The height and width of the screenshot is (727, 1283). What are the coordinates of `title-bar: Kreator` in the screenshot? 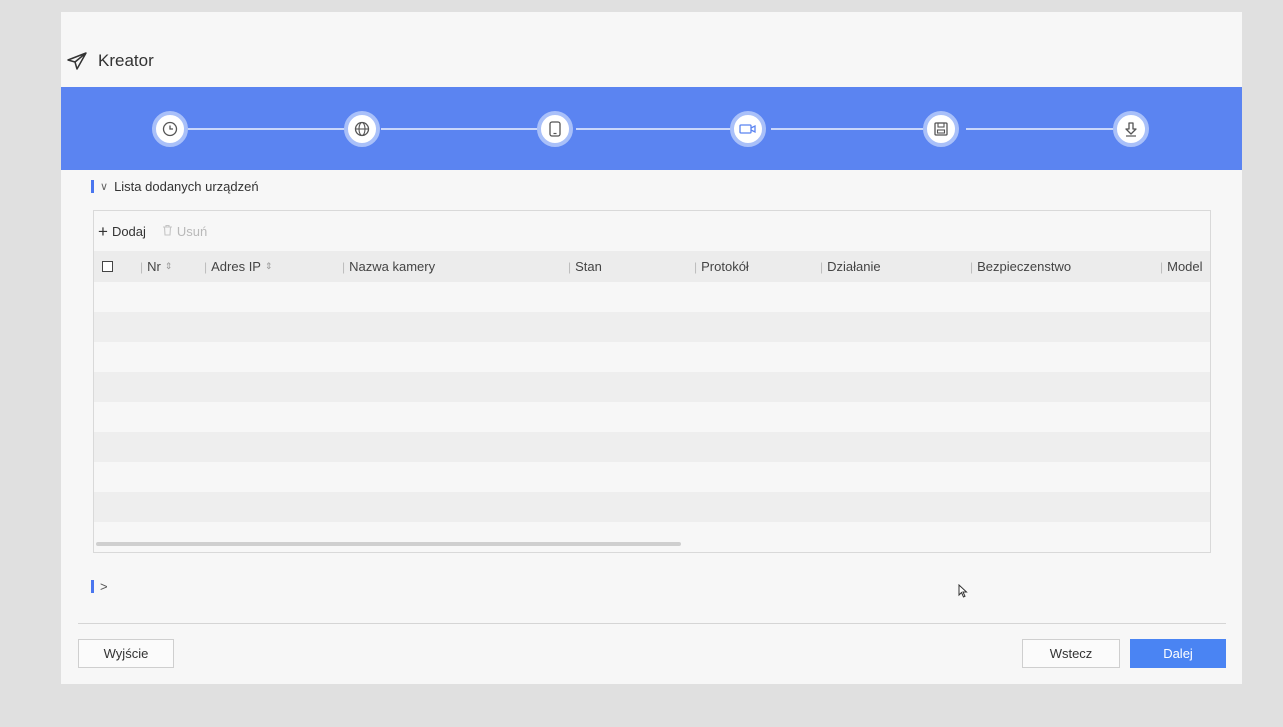 It's located at (110, 61).